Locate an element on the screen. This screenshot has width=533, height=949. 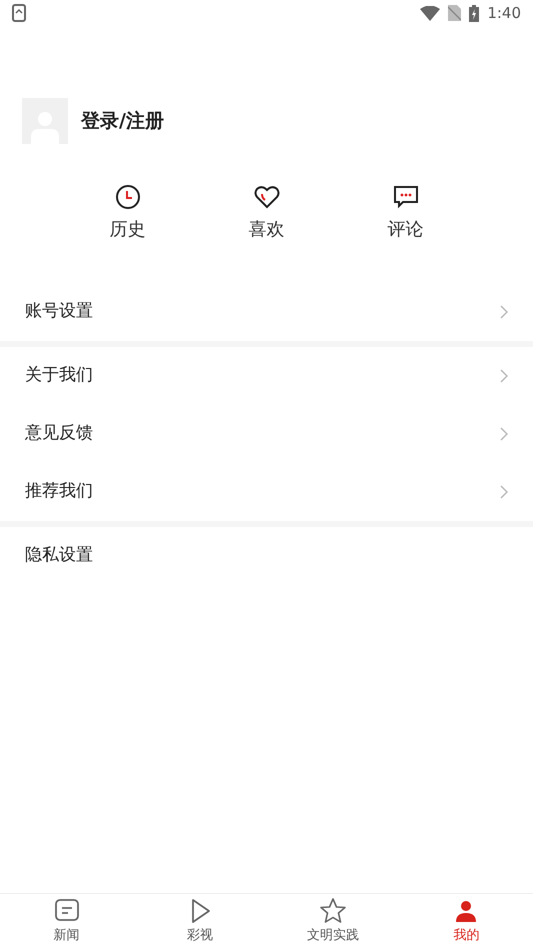
screenshot-icon is located at coordinates (19, 13).